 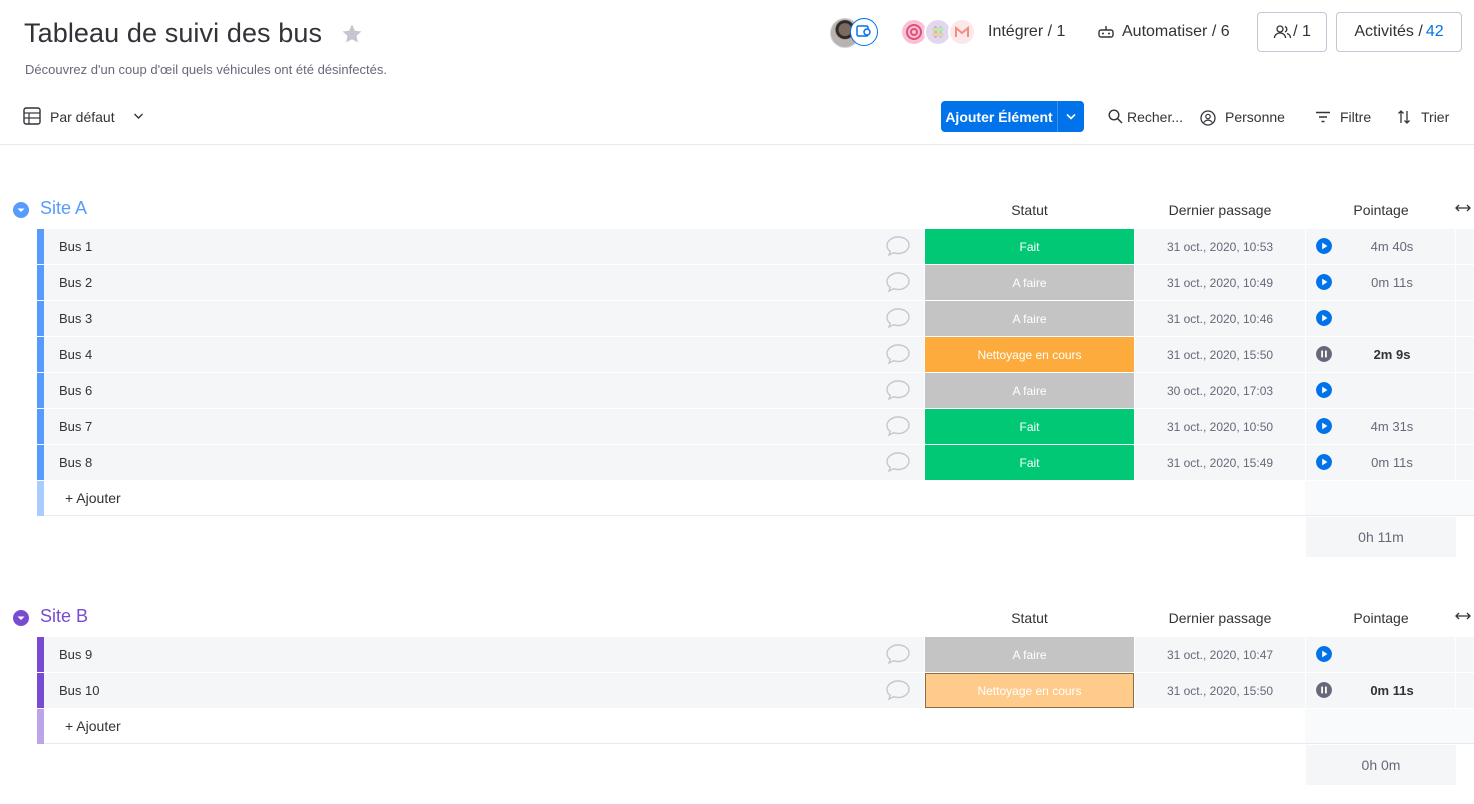 I want to click on filter-icon, so click(x=1323, y=117).